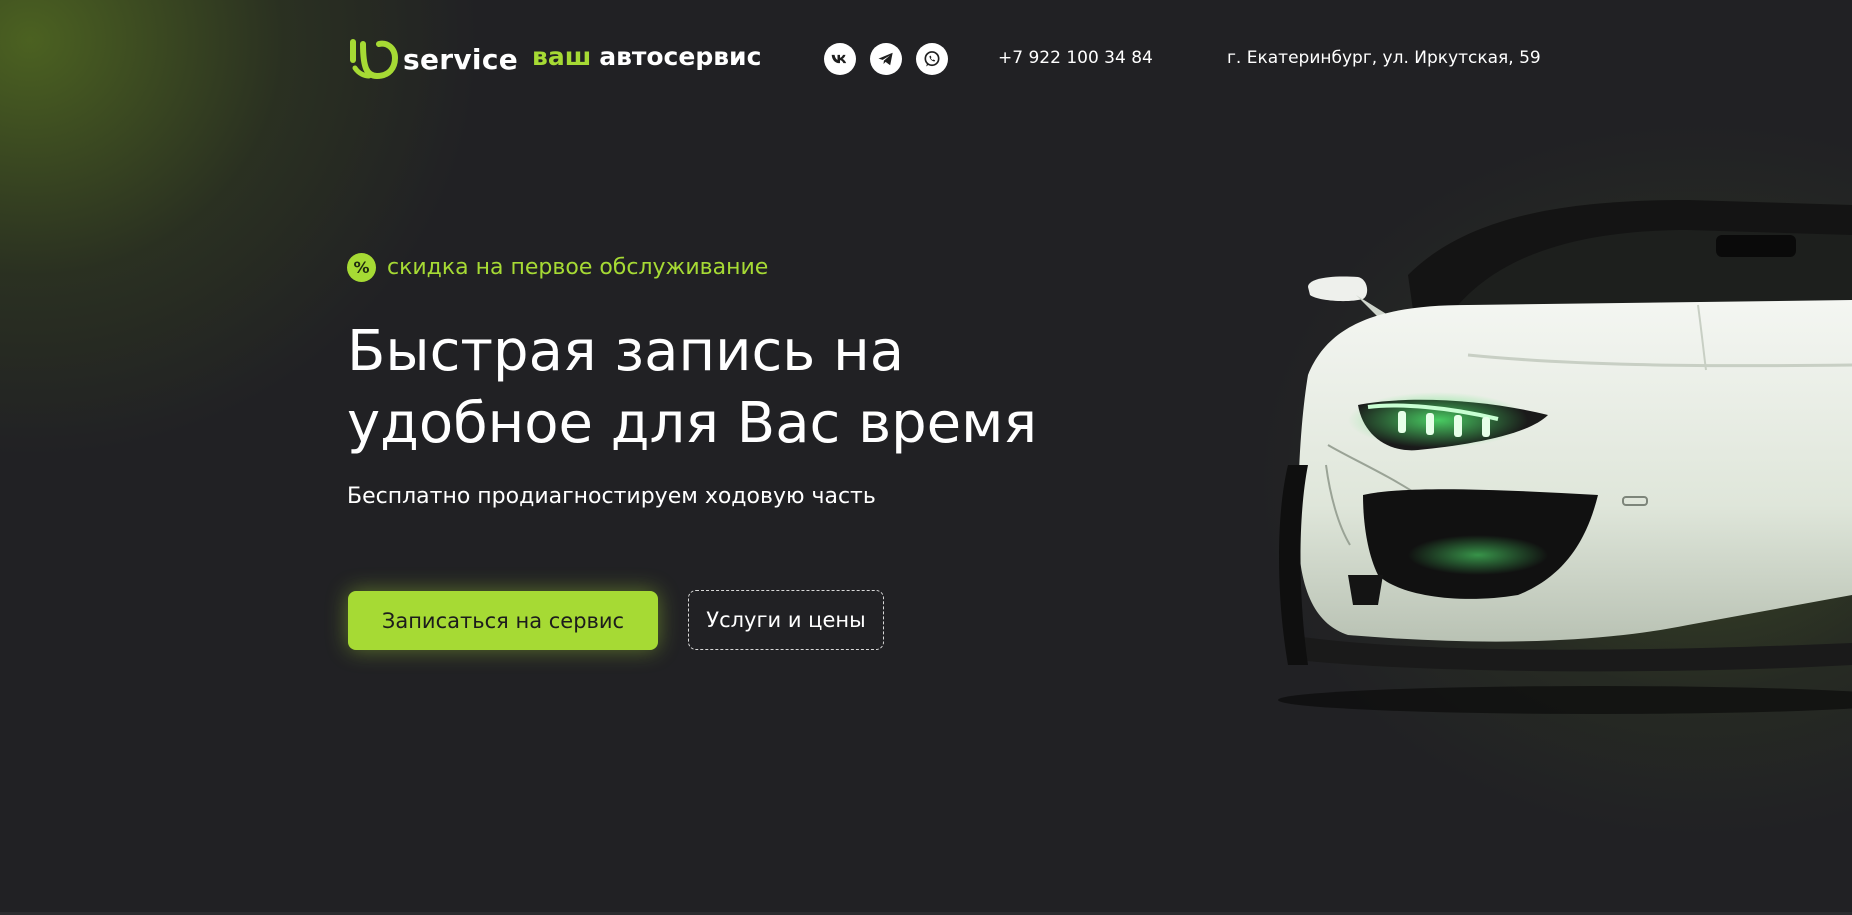 The height and width of the screenshot is (915, 1852). Describe the element at coordinates (692, 387) in the screenshot. I see `hero-title: Быстрая запись на удобное для Вас время` at that location.